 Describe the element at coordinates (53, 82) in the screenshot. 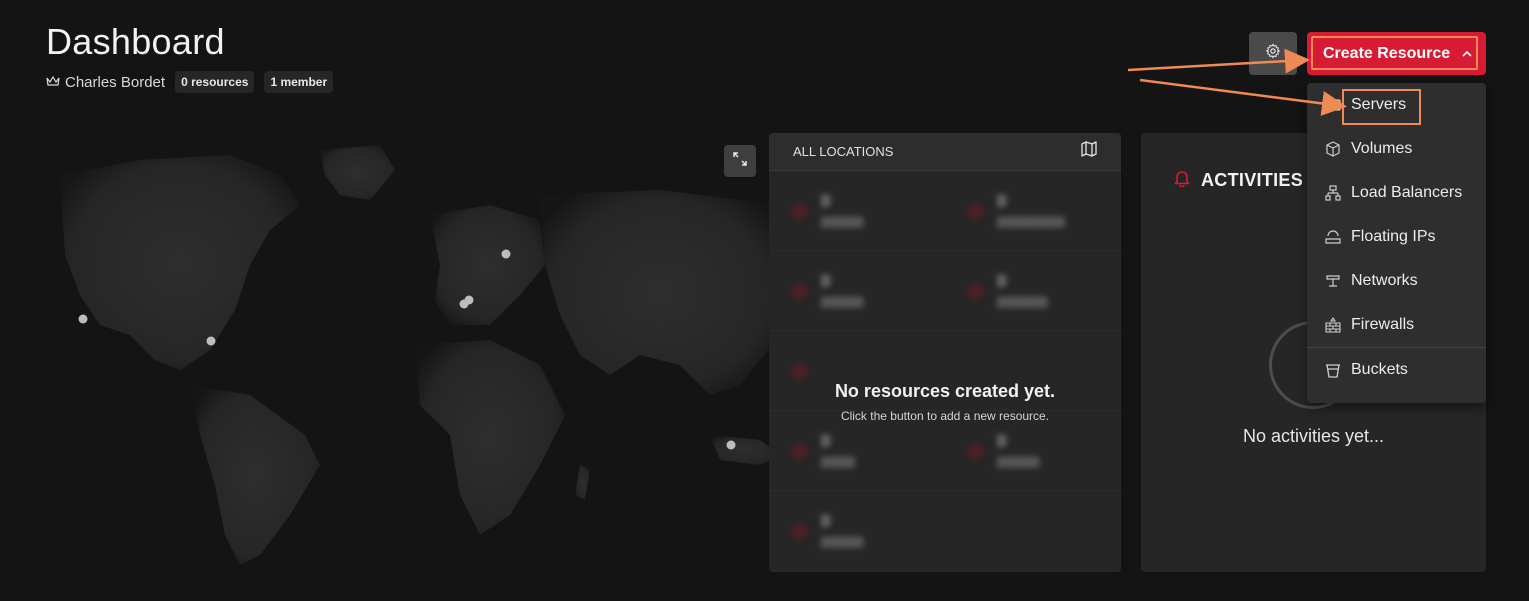

I see `crown-icon` at that location.